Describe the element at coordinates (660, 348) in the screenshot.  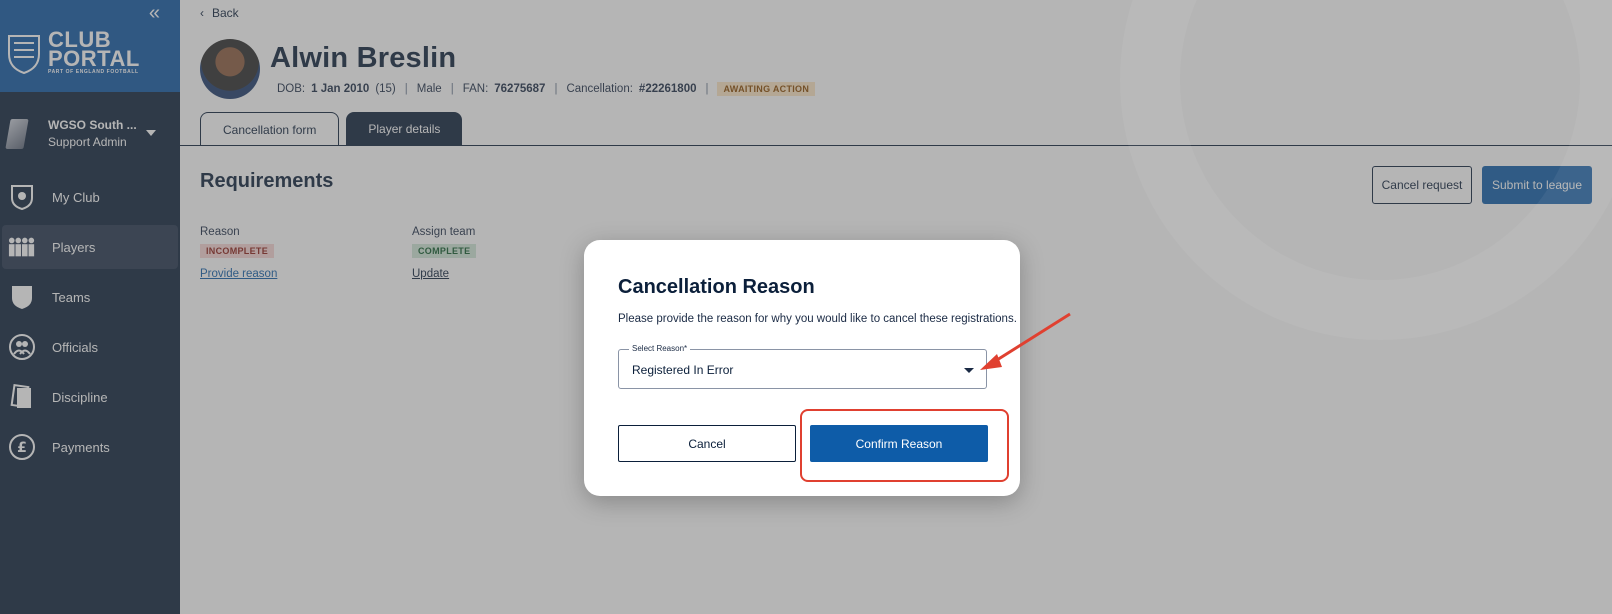
I see `select-label: Select Reason*` at that location.